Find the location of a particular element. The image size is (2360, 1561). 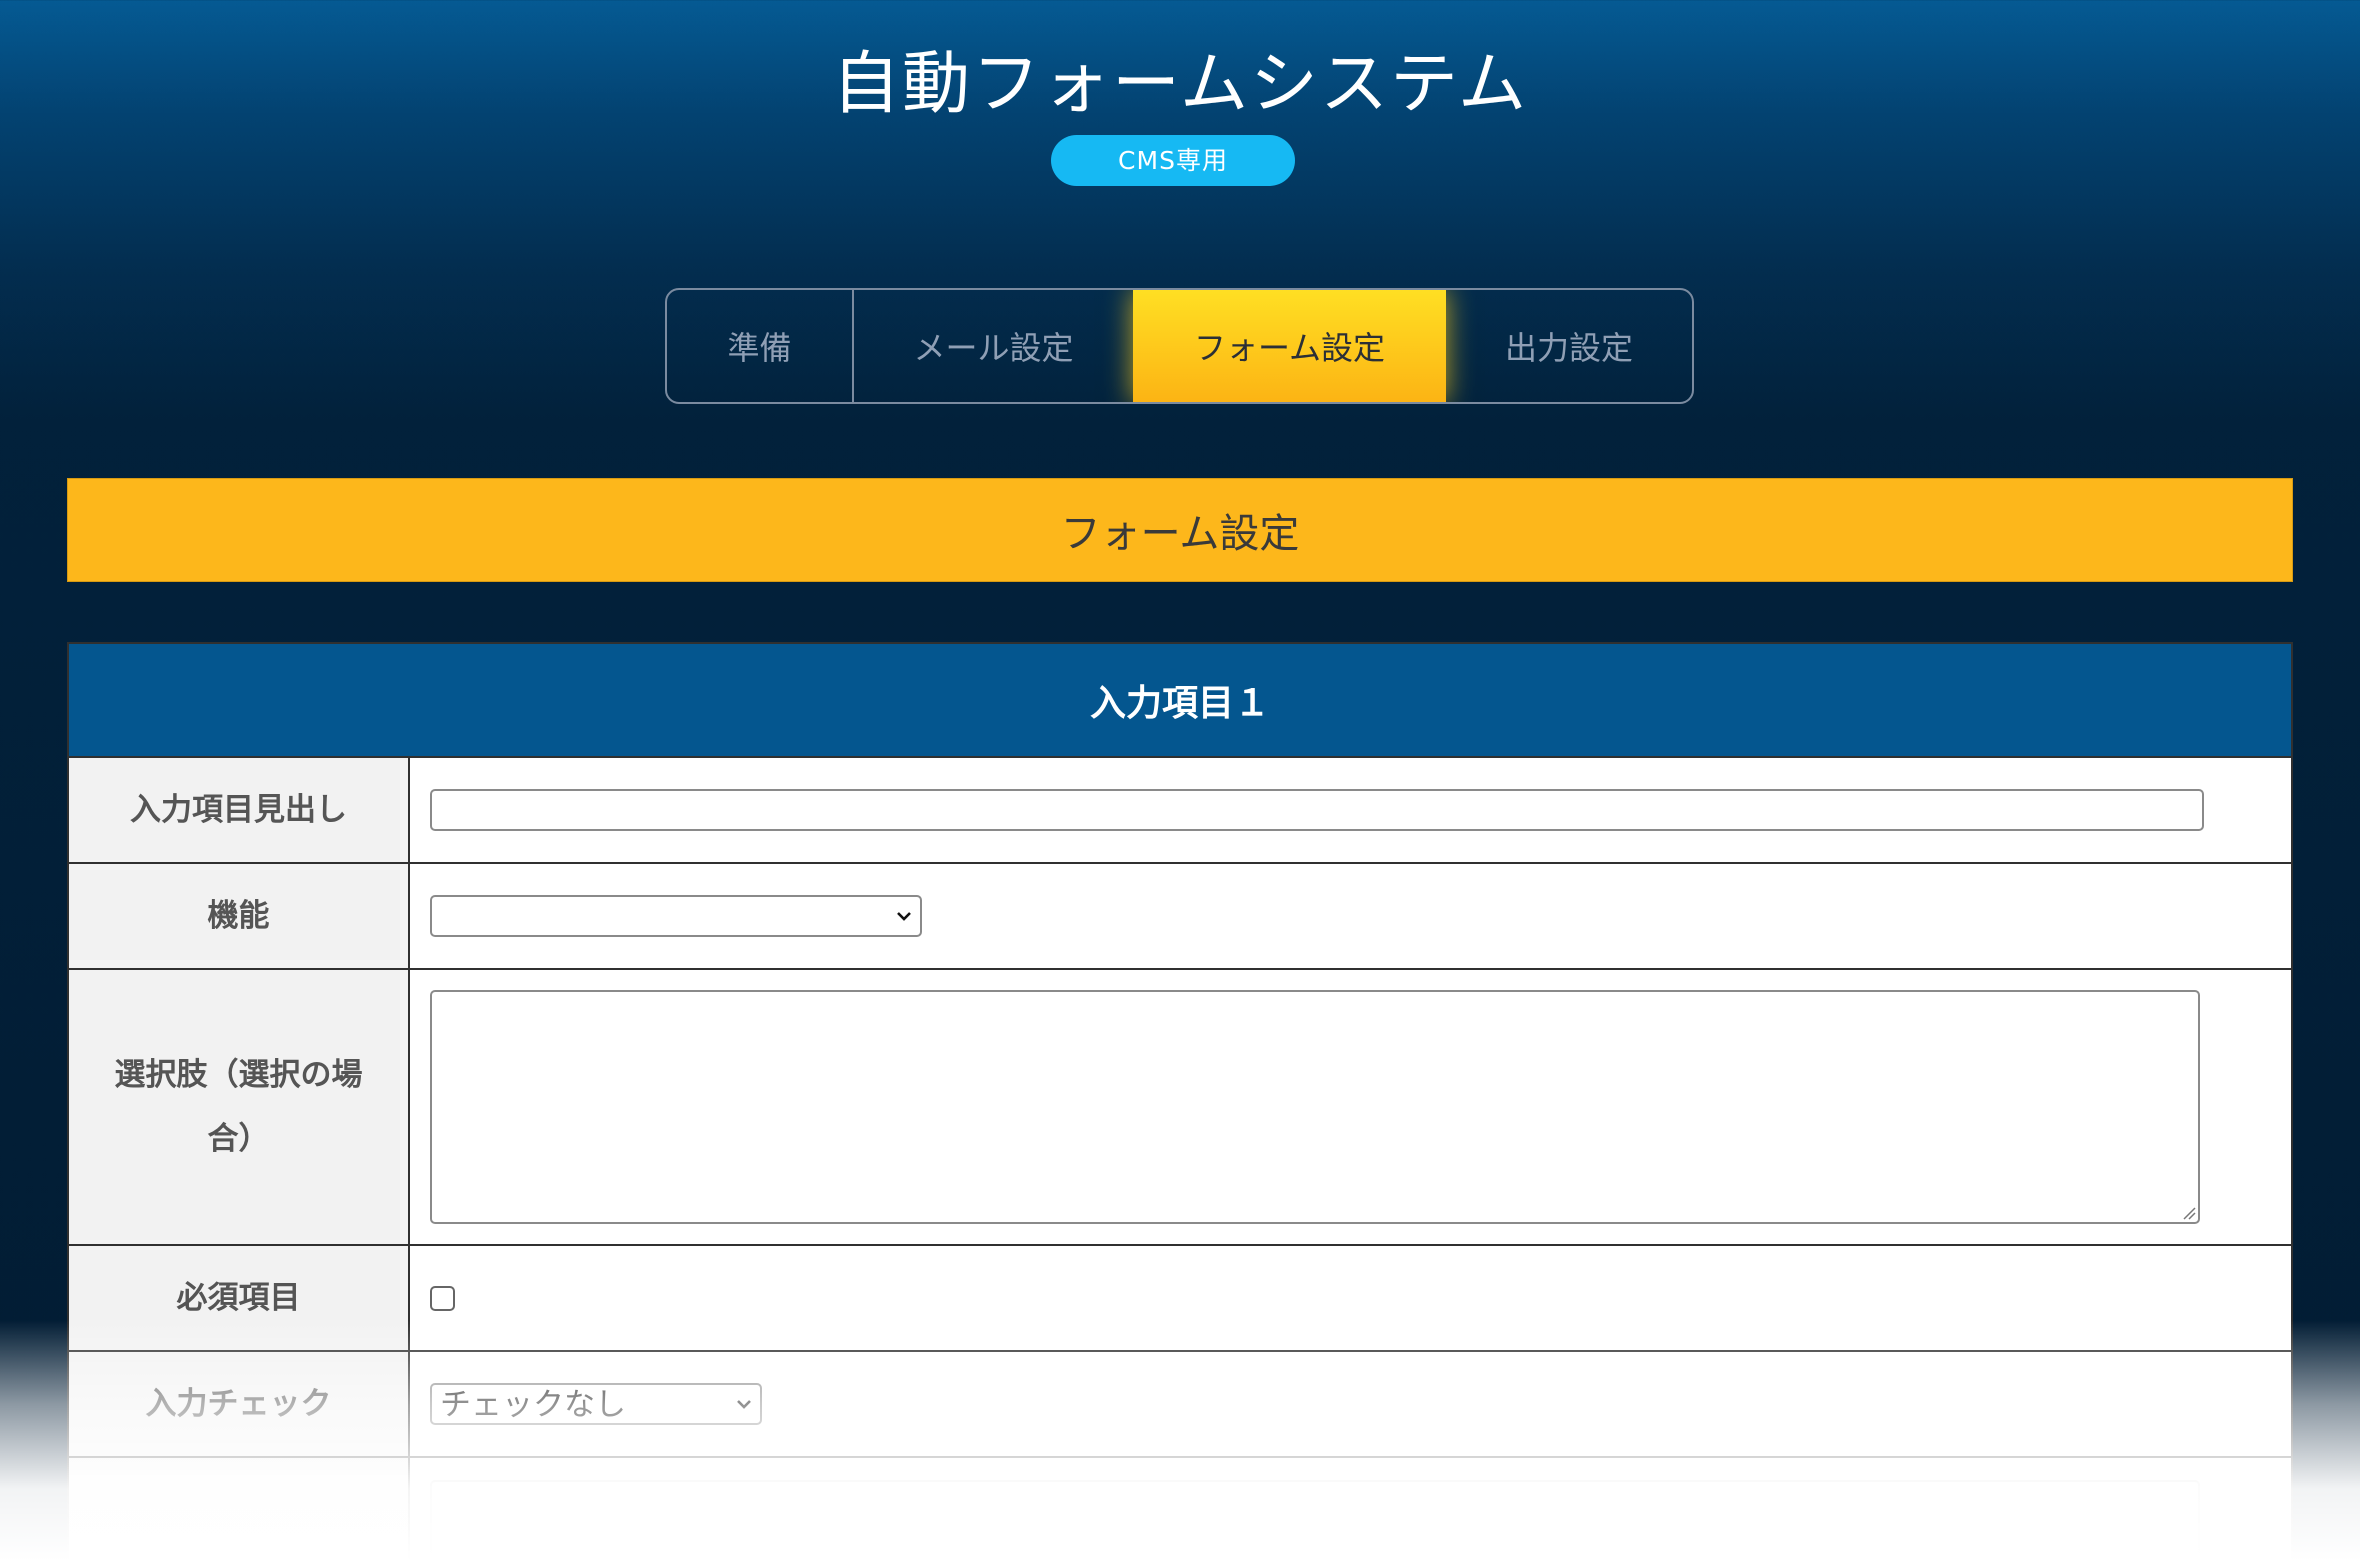

field-options is located at coordinates (1350, 1107).